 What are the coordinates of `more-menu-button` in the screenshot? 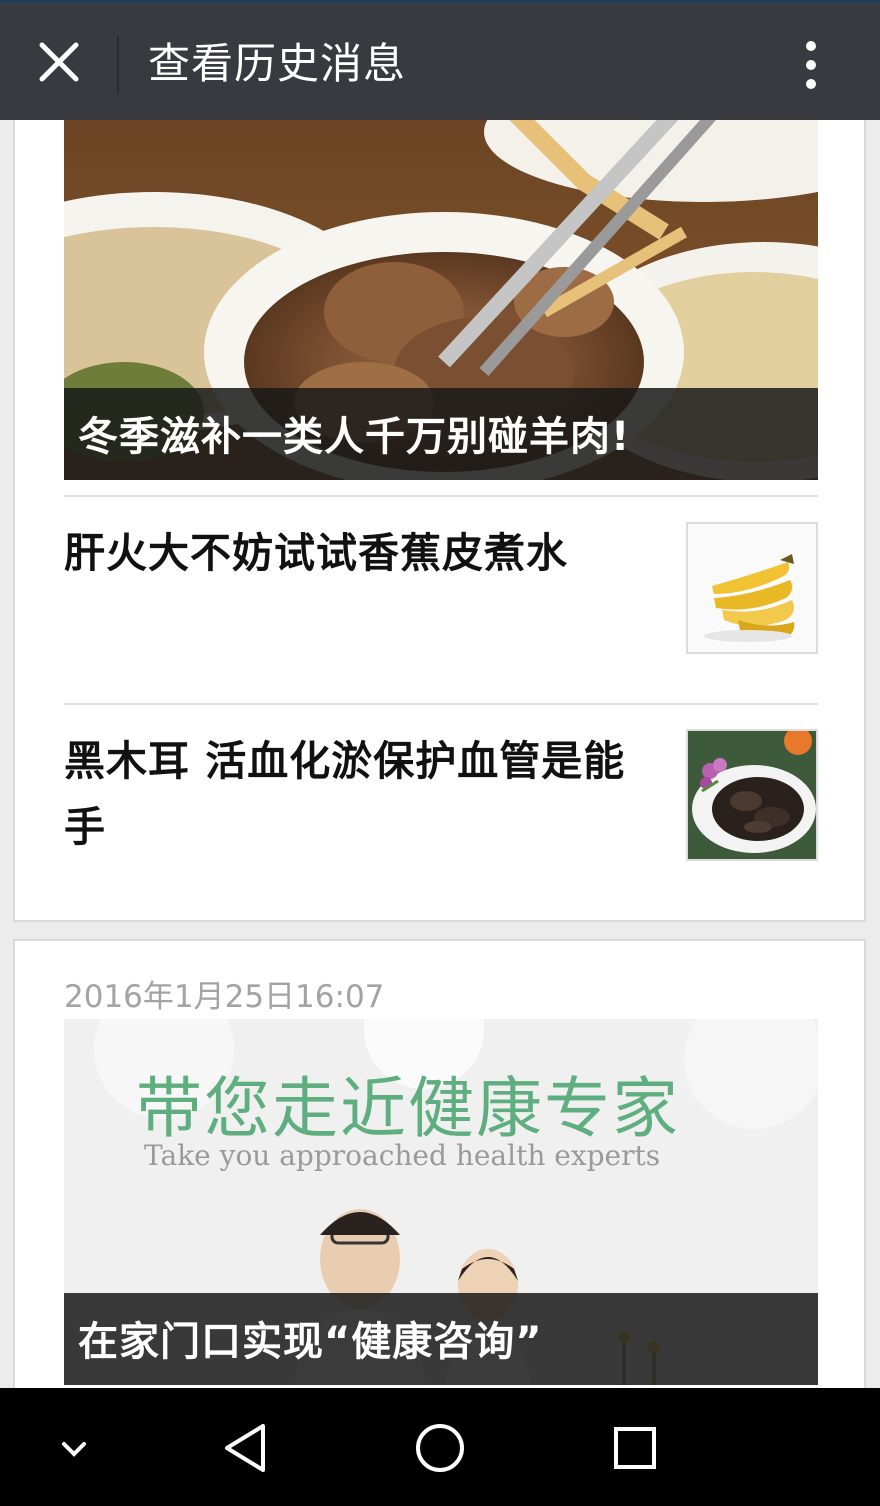 It's located at (812, 65).